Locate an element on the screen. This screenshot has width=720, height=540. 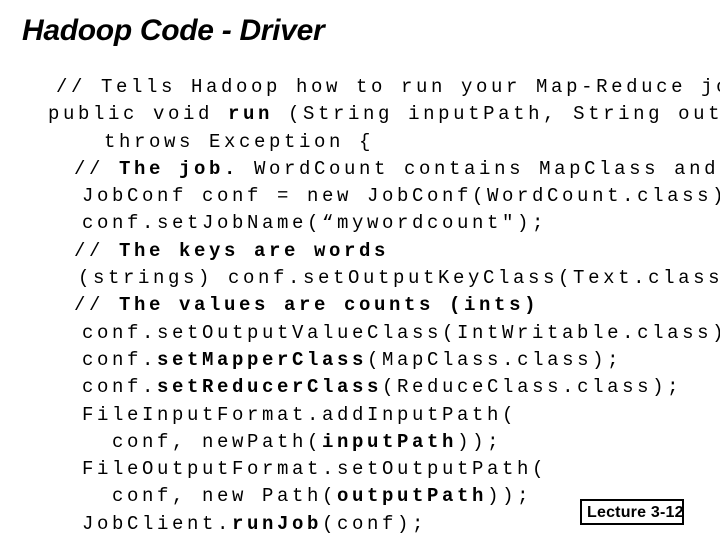
code-emphasis: The keys are words is located at coordinates (254, 250).